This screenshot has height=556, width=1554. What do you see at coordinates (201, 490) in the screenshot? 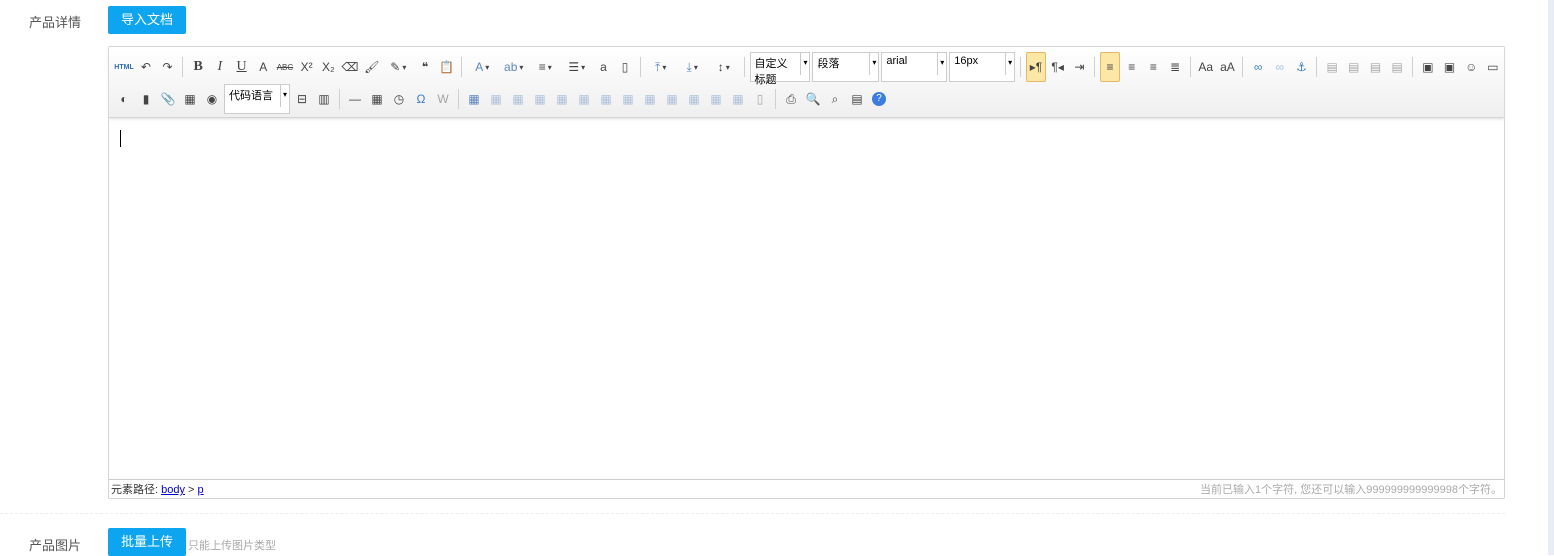
I see `path-link-p: p` at bounding box center [201, 490].